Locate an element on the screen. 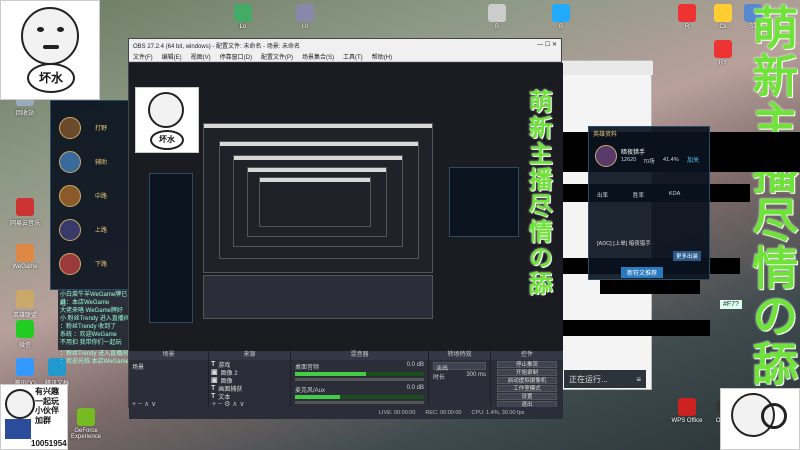  promo-meme: 有兴趣 一起玩 小伙伴 加群 1005195440 is located at coordinates (34, 417).